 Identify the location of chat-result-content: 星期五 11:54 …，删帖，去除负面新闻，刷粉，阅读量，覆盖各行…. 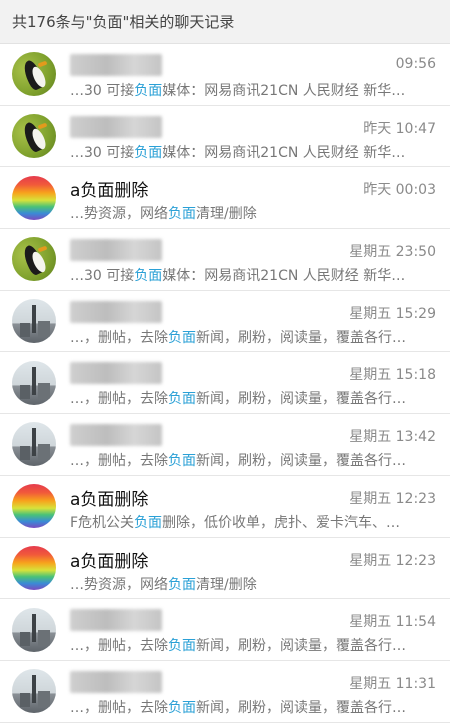
(260, 629).